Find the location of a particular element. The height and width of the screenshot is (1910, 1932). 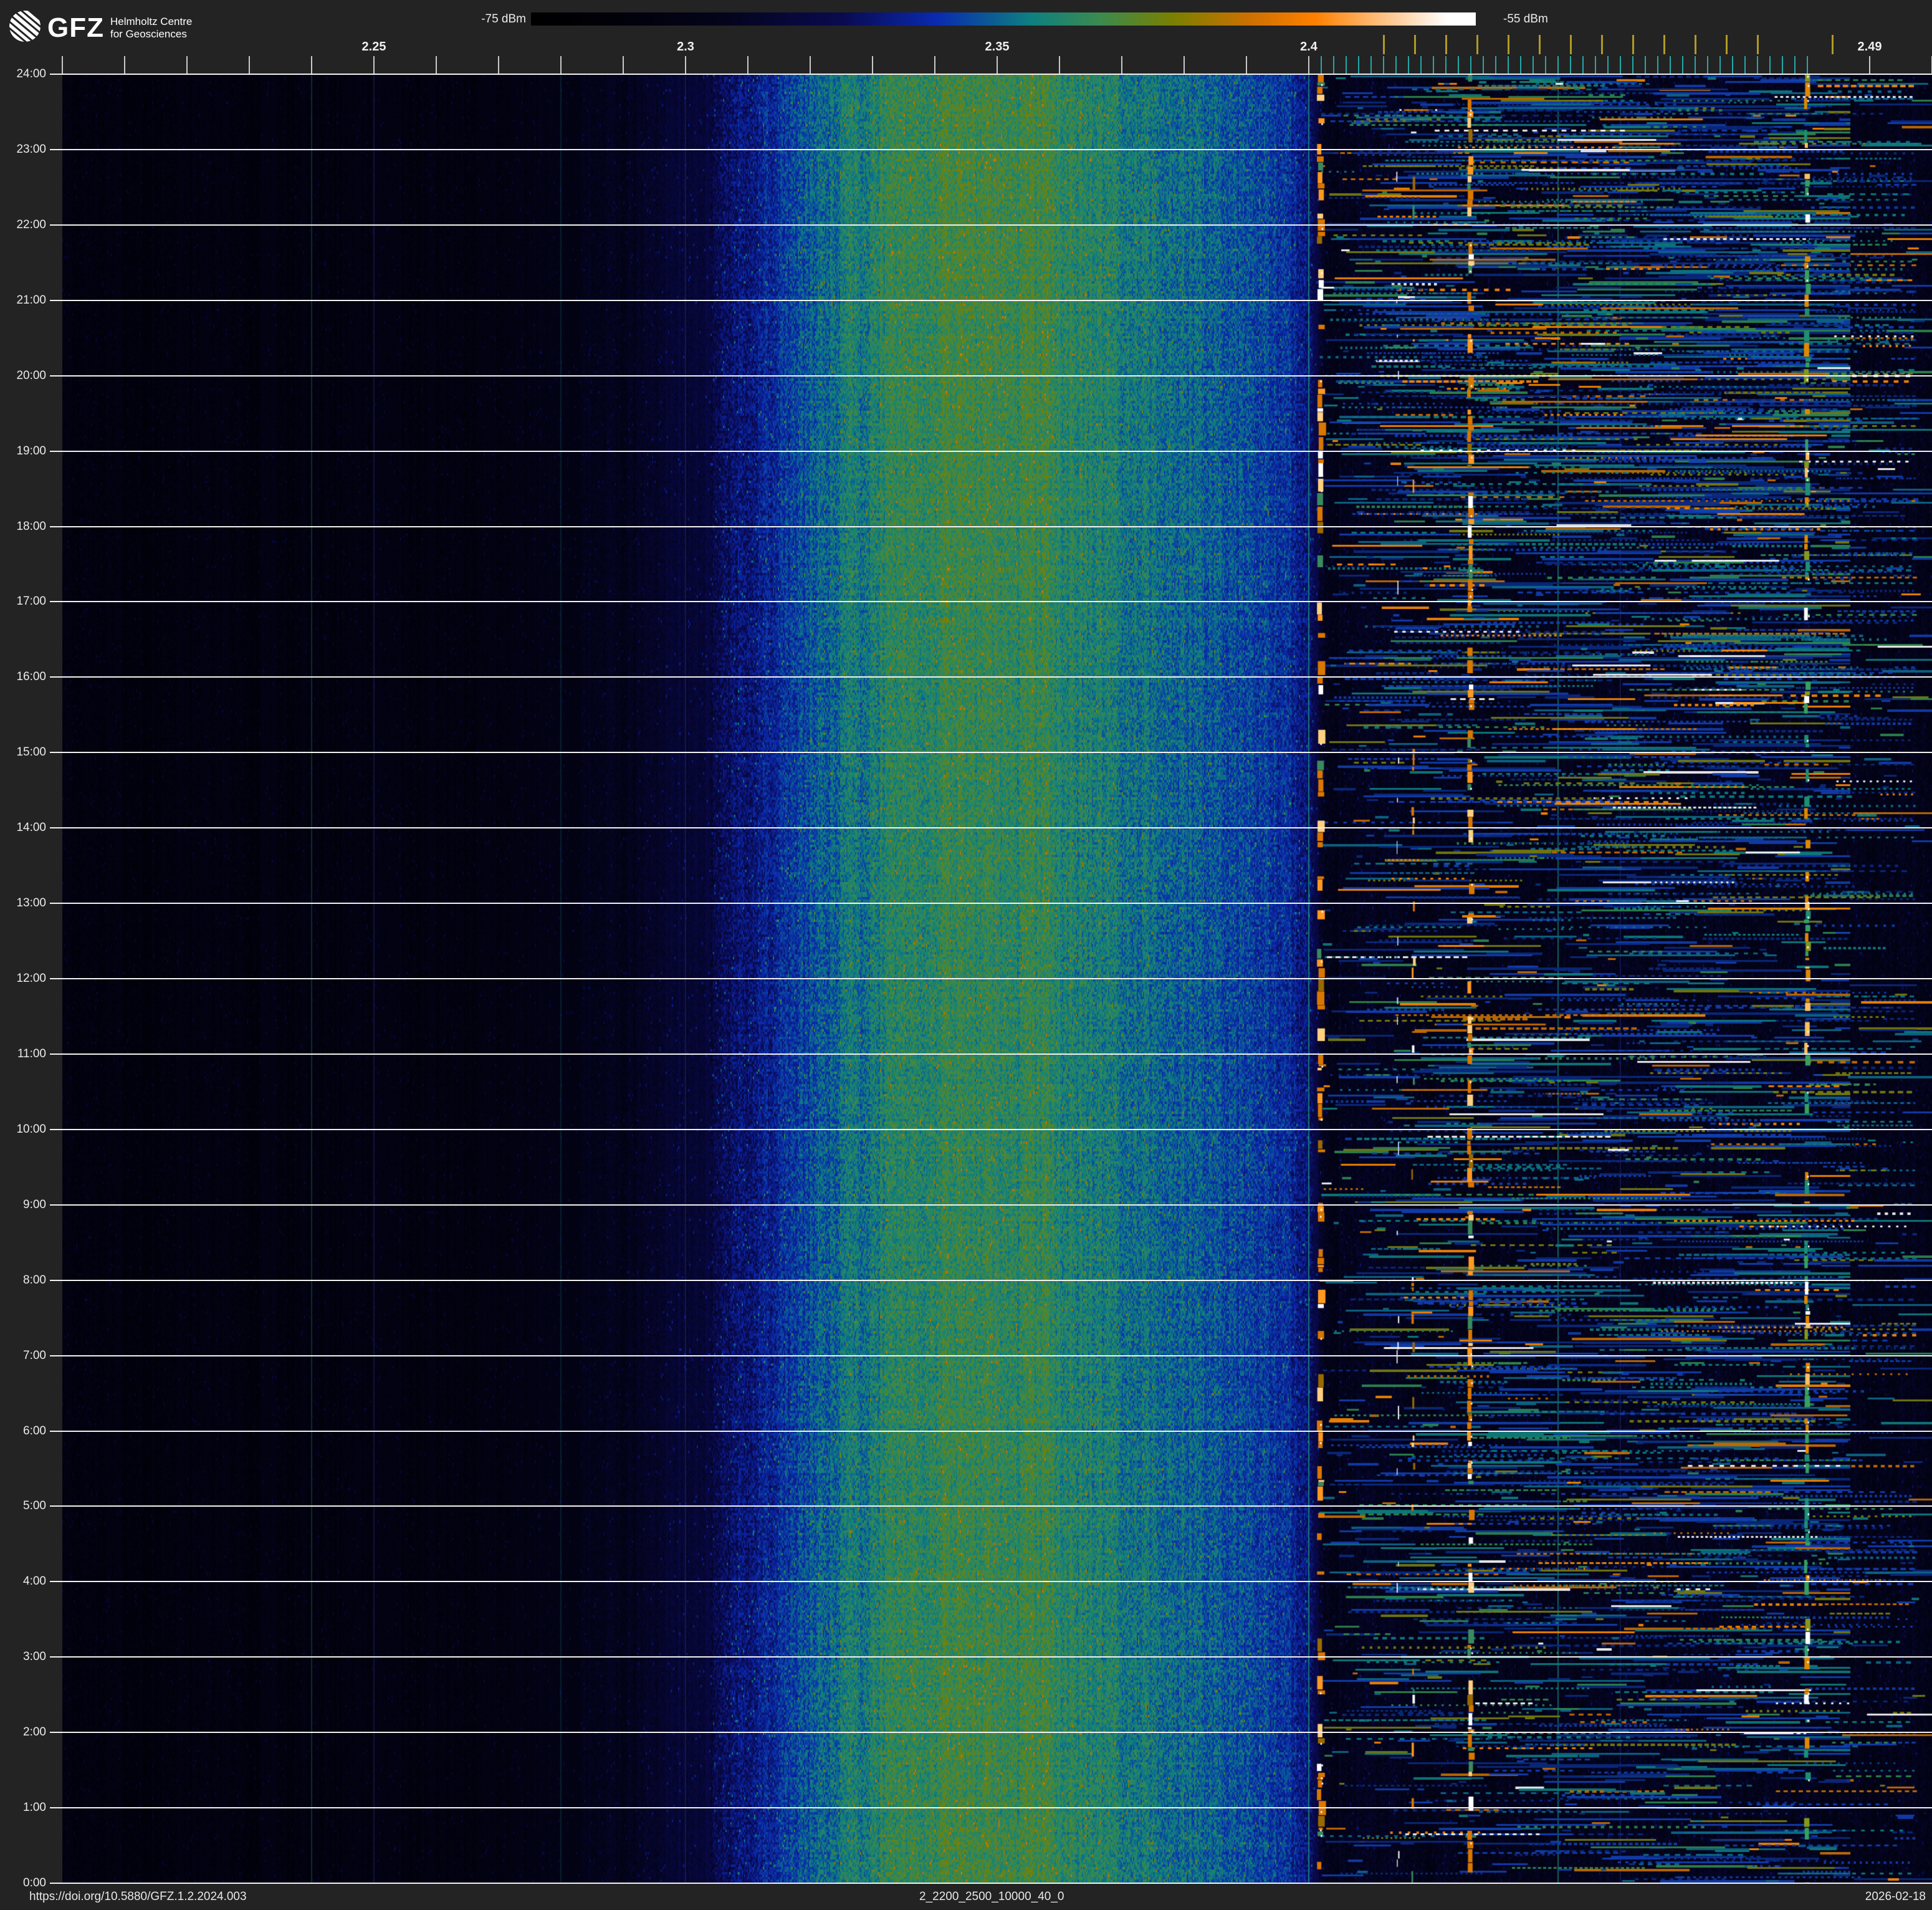

footer-station-id: 2_2200_2500_10000_40_0 is located at coordinates (991, 1896).